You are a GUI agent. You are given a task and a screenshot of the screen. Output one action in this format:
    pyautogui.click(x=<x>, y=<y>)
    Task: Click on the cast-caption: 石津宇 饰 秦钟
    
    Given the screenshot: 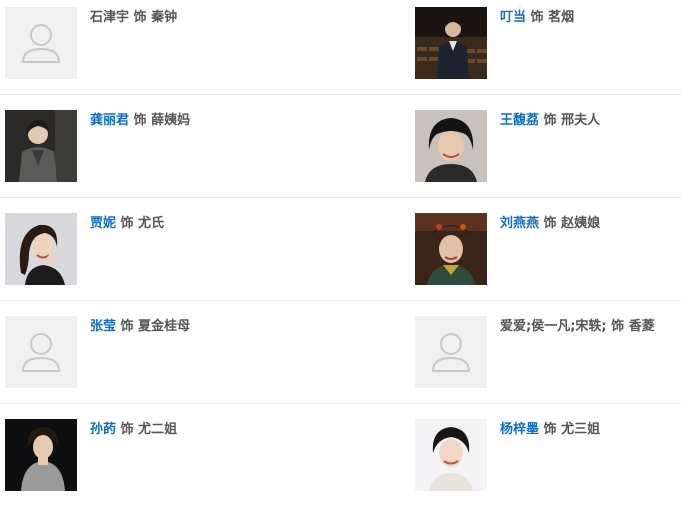 What is the action you would take?
    pyautogui.click(x=133, y=18)
    